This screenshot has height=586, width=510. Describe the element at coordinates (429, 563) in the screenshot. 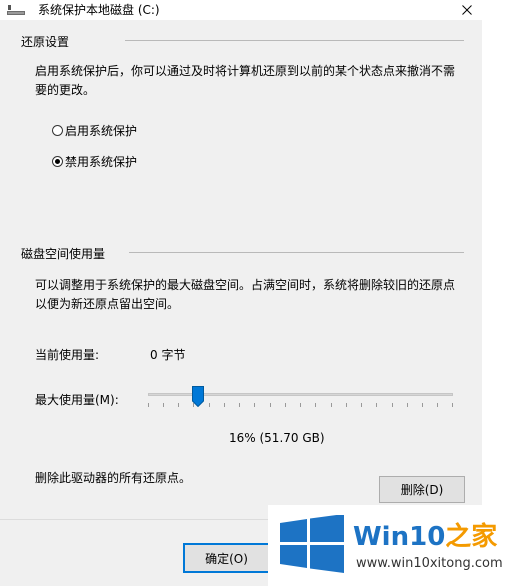

I see `watermark-url: www.win10xitong.com` at that location.